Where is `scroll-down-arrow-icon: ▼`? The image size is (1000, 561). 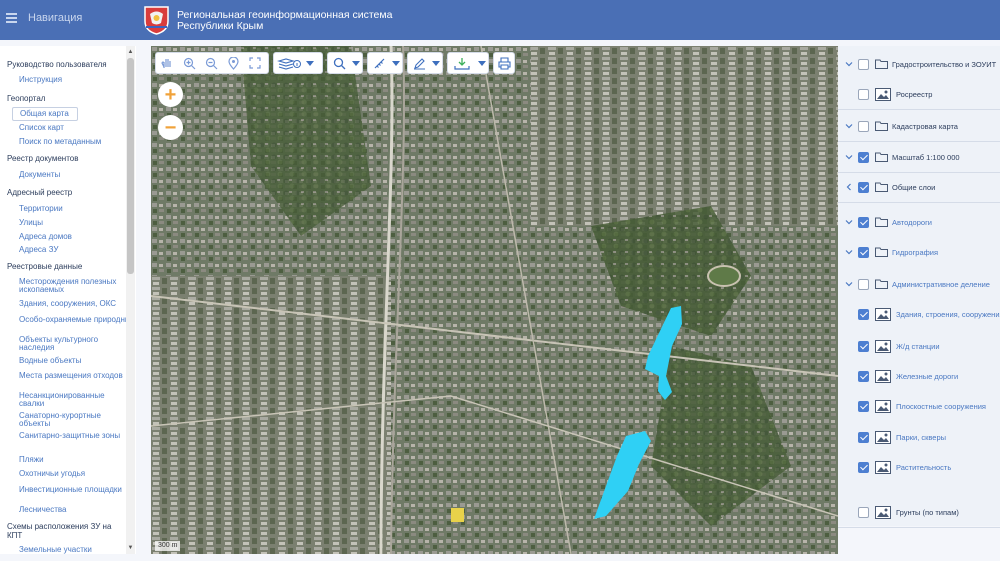 scroll-down-arrow-icon: ▼ is located at coordinates (130, 548).